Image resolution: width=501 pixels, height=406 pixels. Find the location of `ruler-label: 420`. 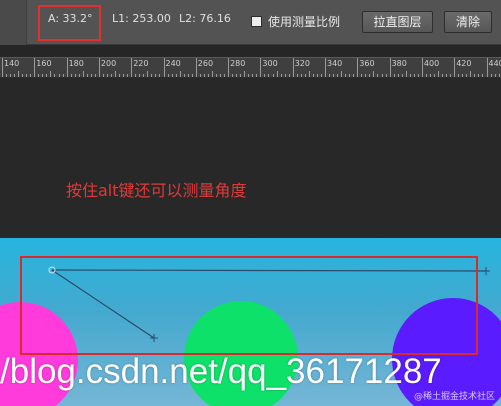

ruler-label: 420 is located at coordinates (464, 63).